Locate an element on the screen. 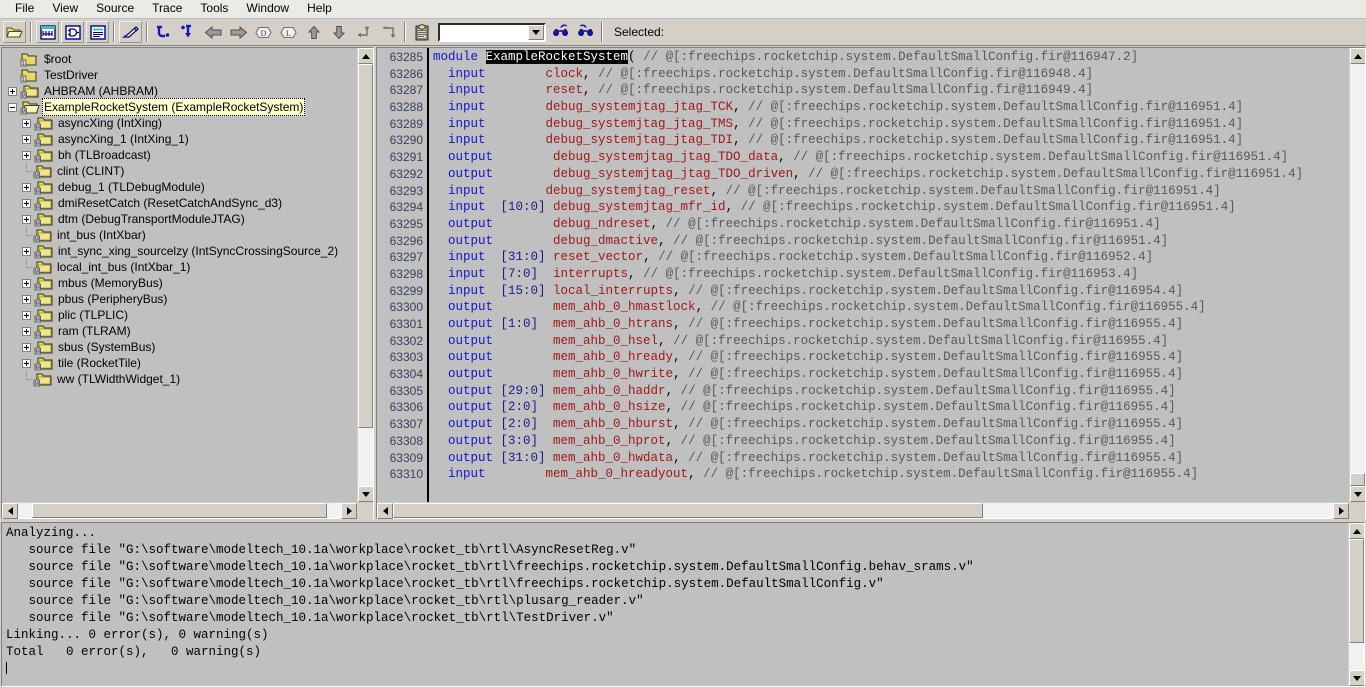 The image size is (1366, 688). tree-item-label: int_bus (IntXbar) is located at coordinates (101, 235).